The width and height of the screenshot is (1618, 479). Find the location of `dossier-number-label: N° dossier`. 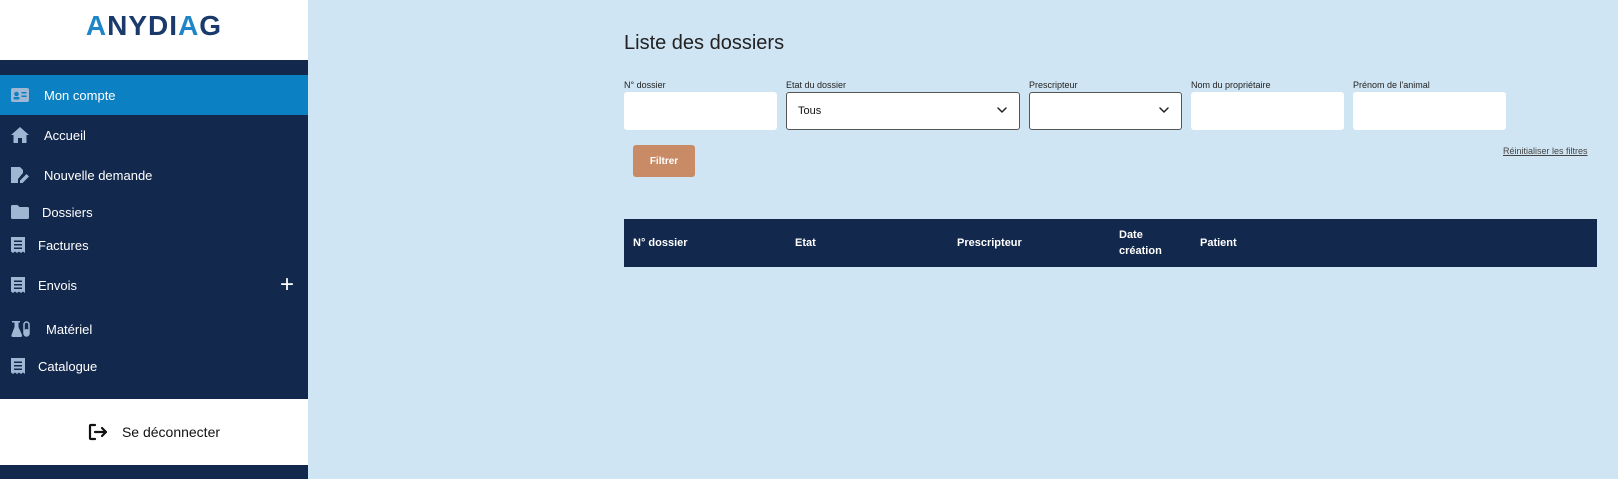

dossier-number-label: N° dossier is located at coordinates (645, 85).